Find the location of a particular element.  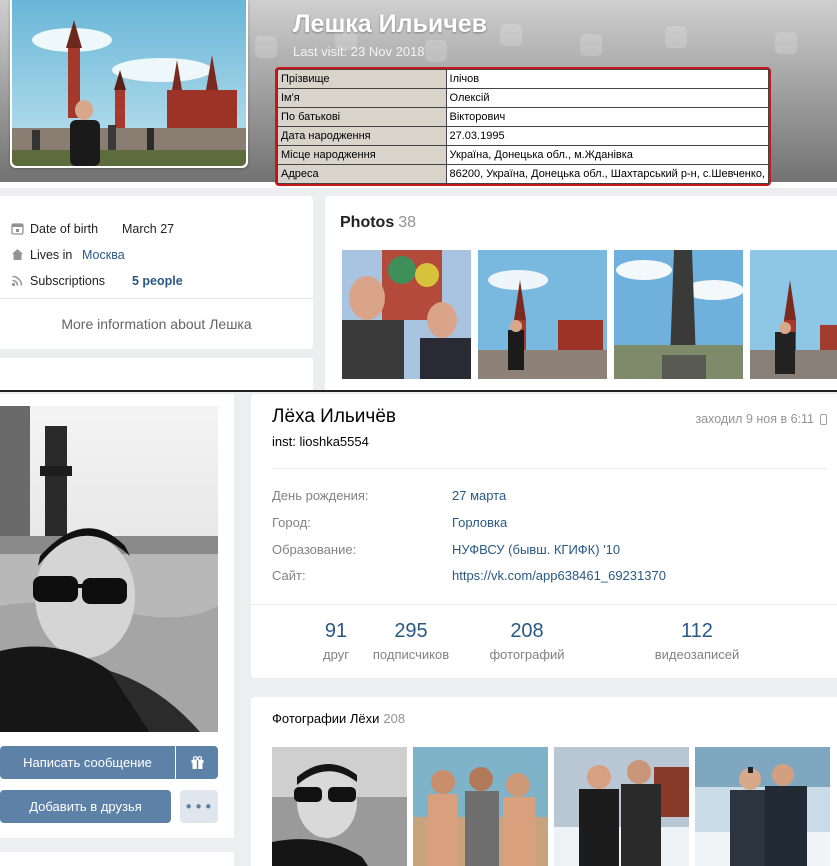

info-value: March 27 is located at coordinates (148, 229).